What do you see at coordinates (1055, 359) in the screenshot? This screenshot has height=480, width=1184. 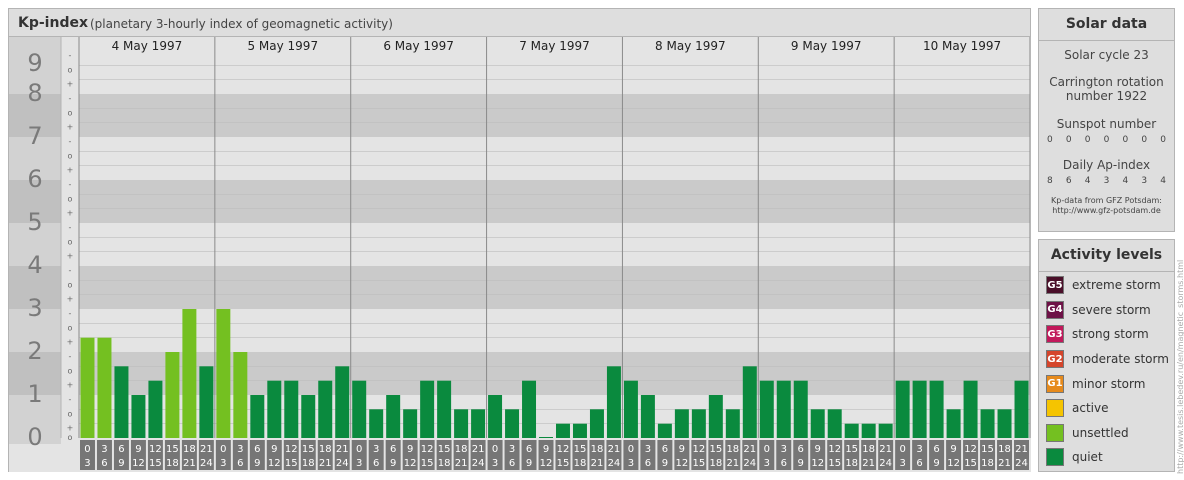 I see `legend-swatch: G2` at bounding box center [1055, 359].